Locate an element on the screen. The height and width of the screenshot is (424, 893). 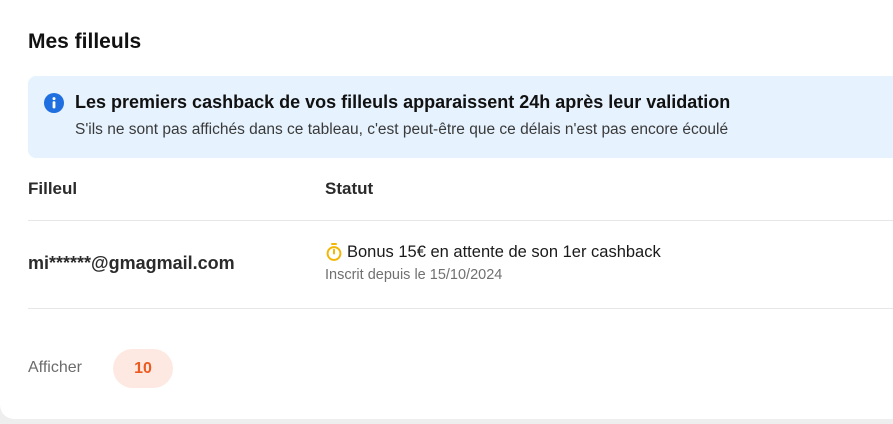
info-circle-icon is located at coordinates (54, 103).